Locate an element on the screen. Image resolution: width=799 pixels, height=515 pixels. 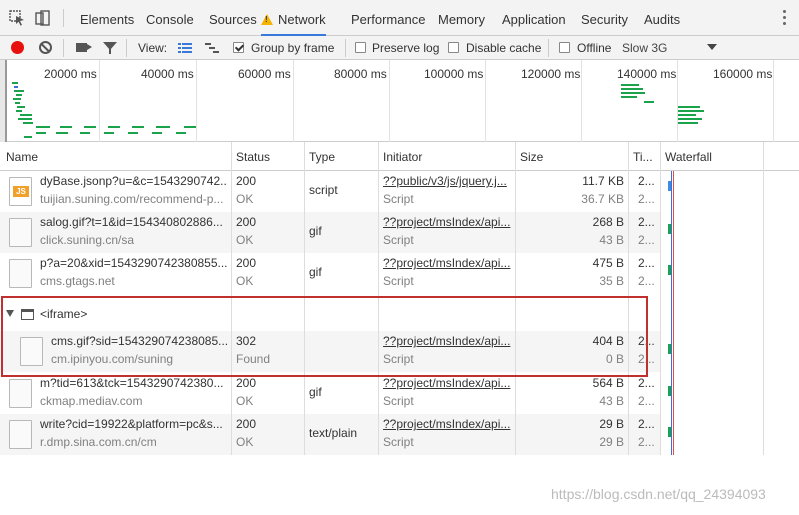
tab-network: Network is located at coordinates (293, 18).